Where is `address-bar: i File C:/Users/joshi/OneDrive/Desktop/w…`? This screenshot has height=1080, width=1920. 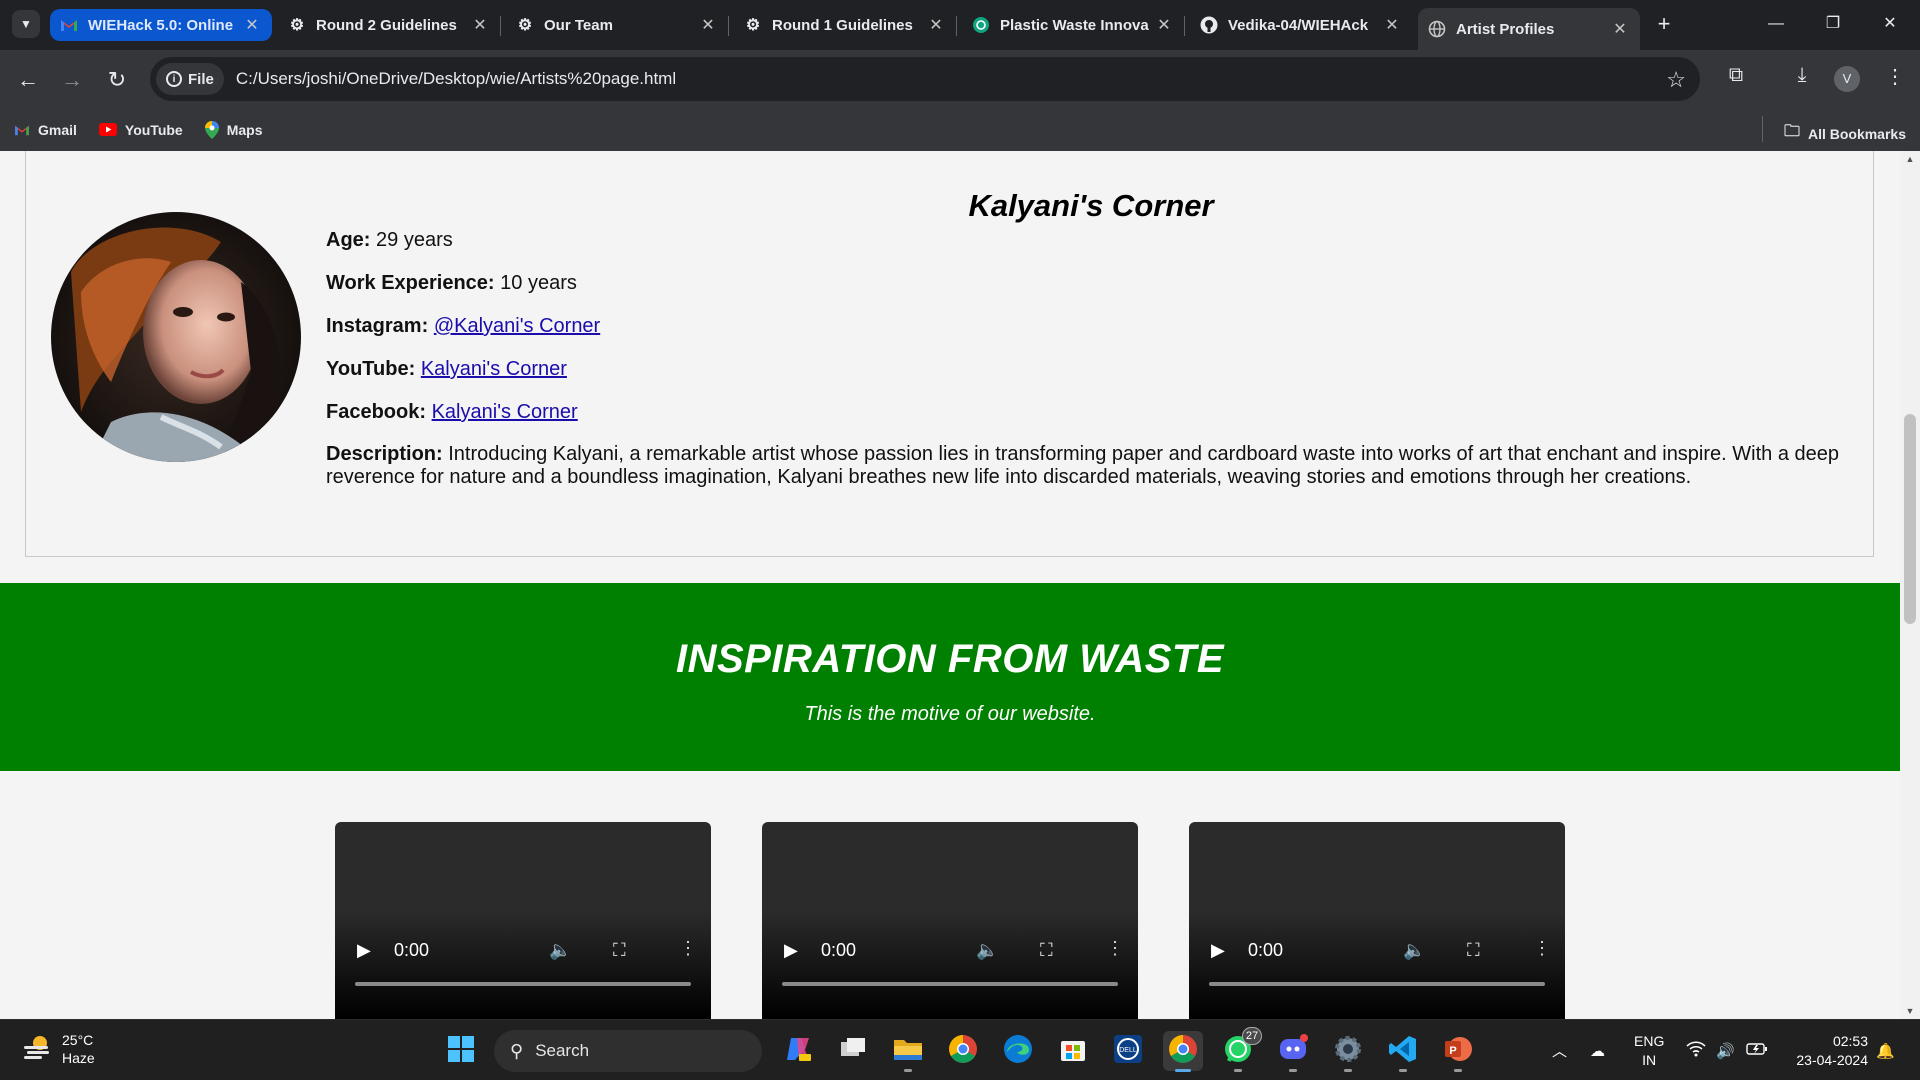
address-bar: i File C:/Users/joshi/OneDrive/Desktop/w… is located at coordinates (925, 79).